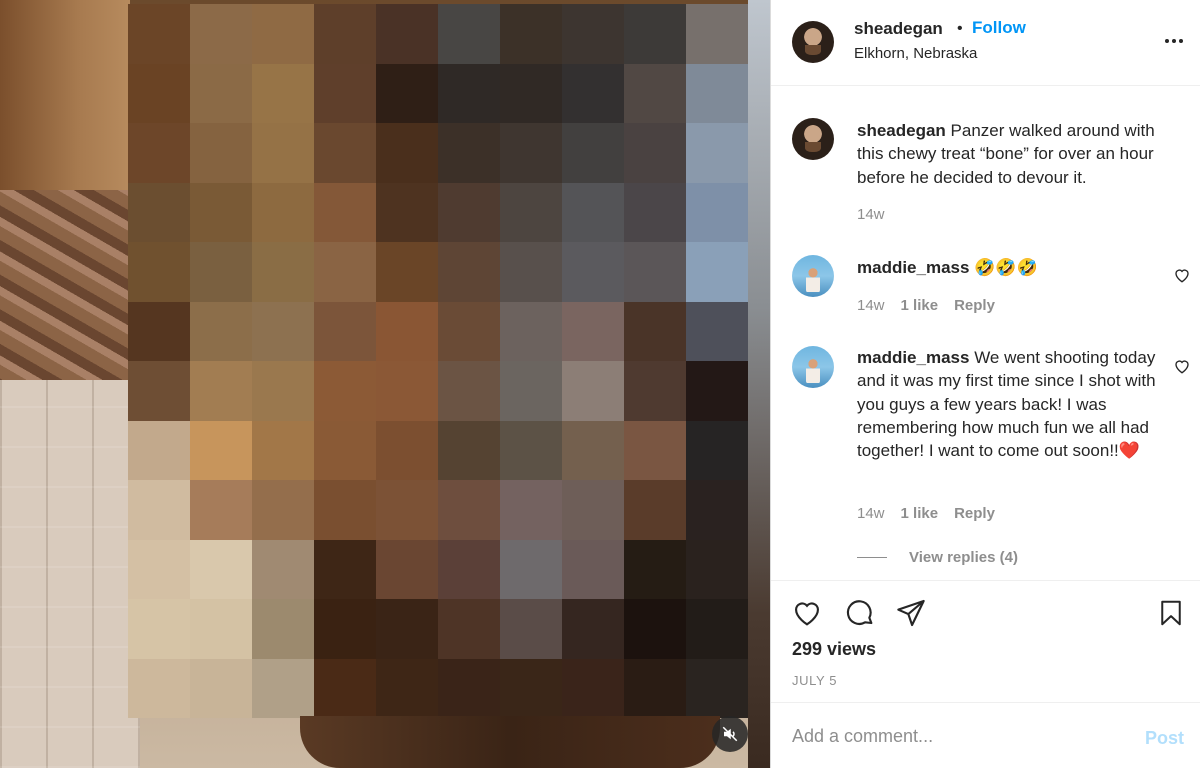 The height and width of the screenshot is (768, 1200). Describe the element at coordinates (937, 557) in the screenshot. I see `view-replies-button: View replies (4)` at that location.